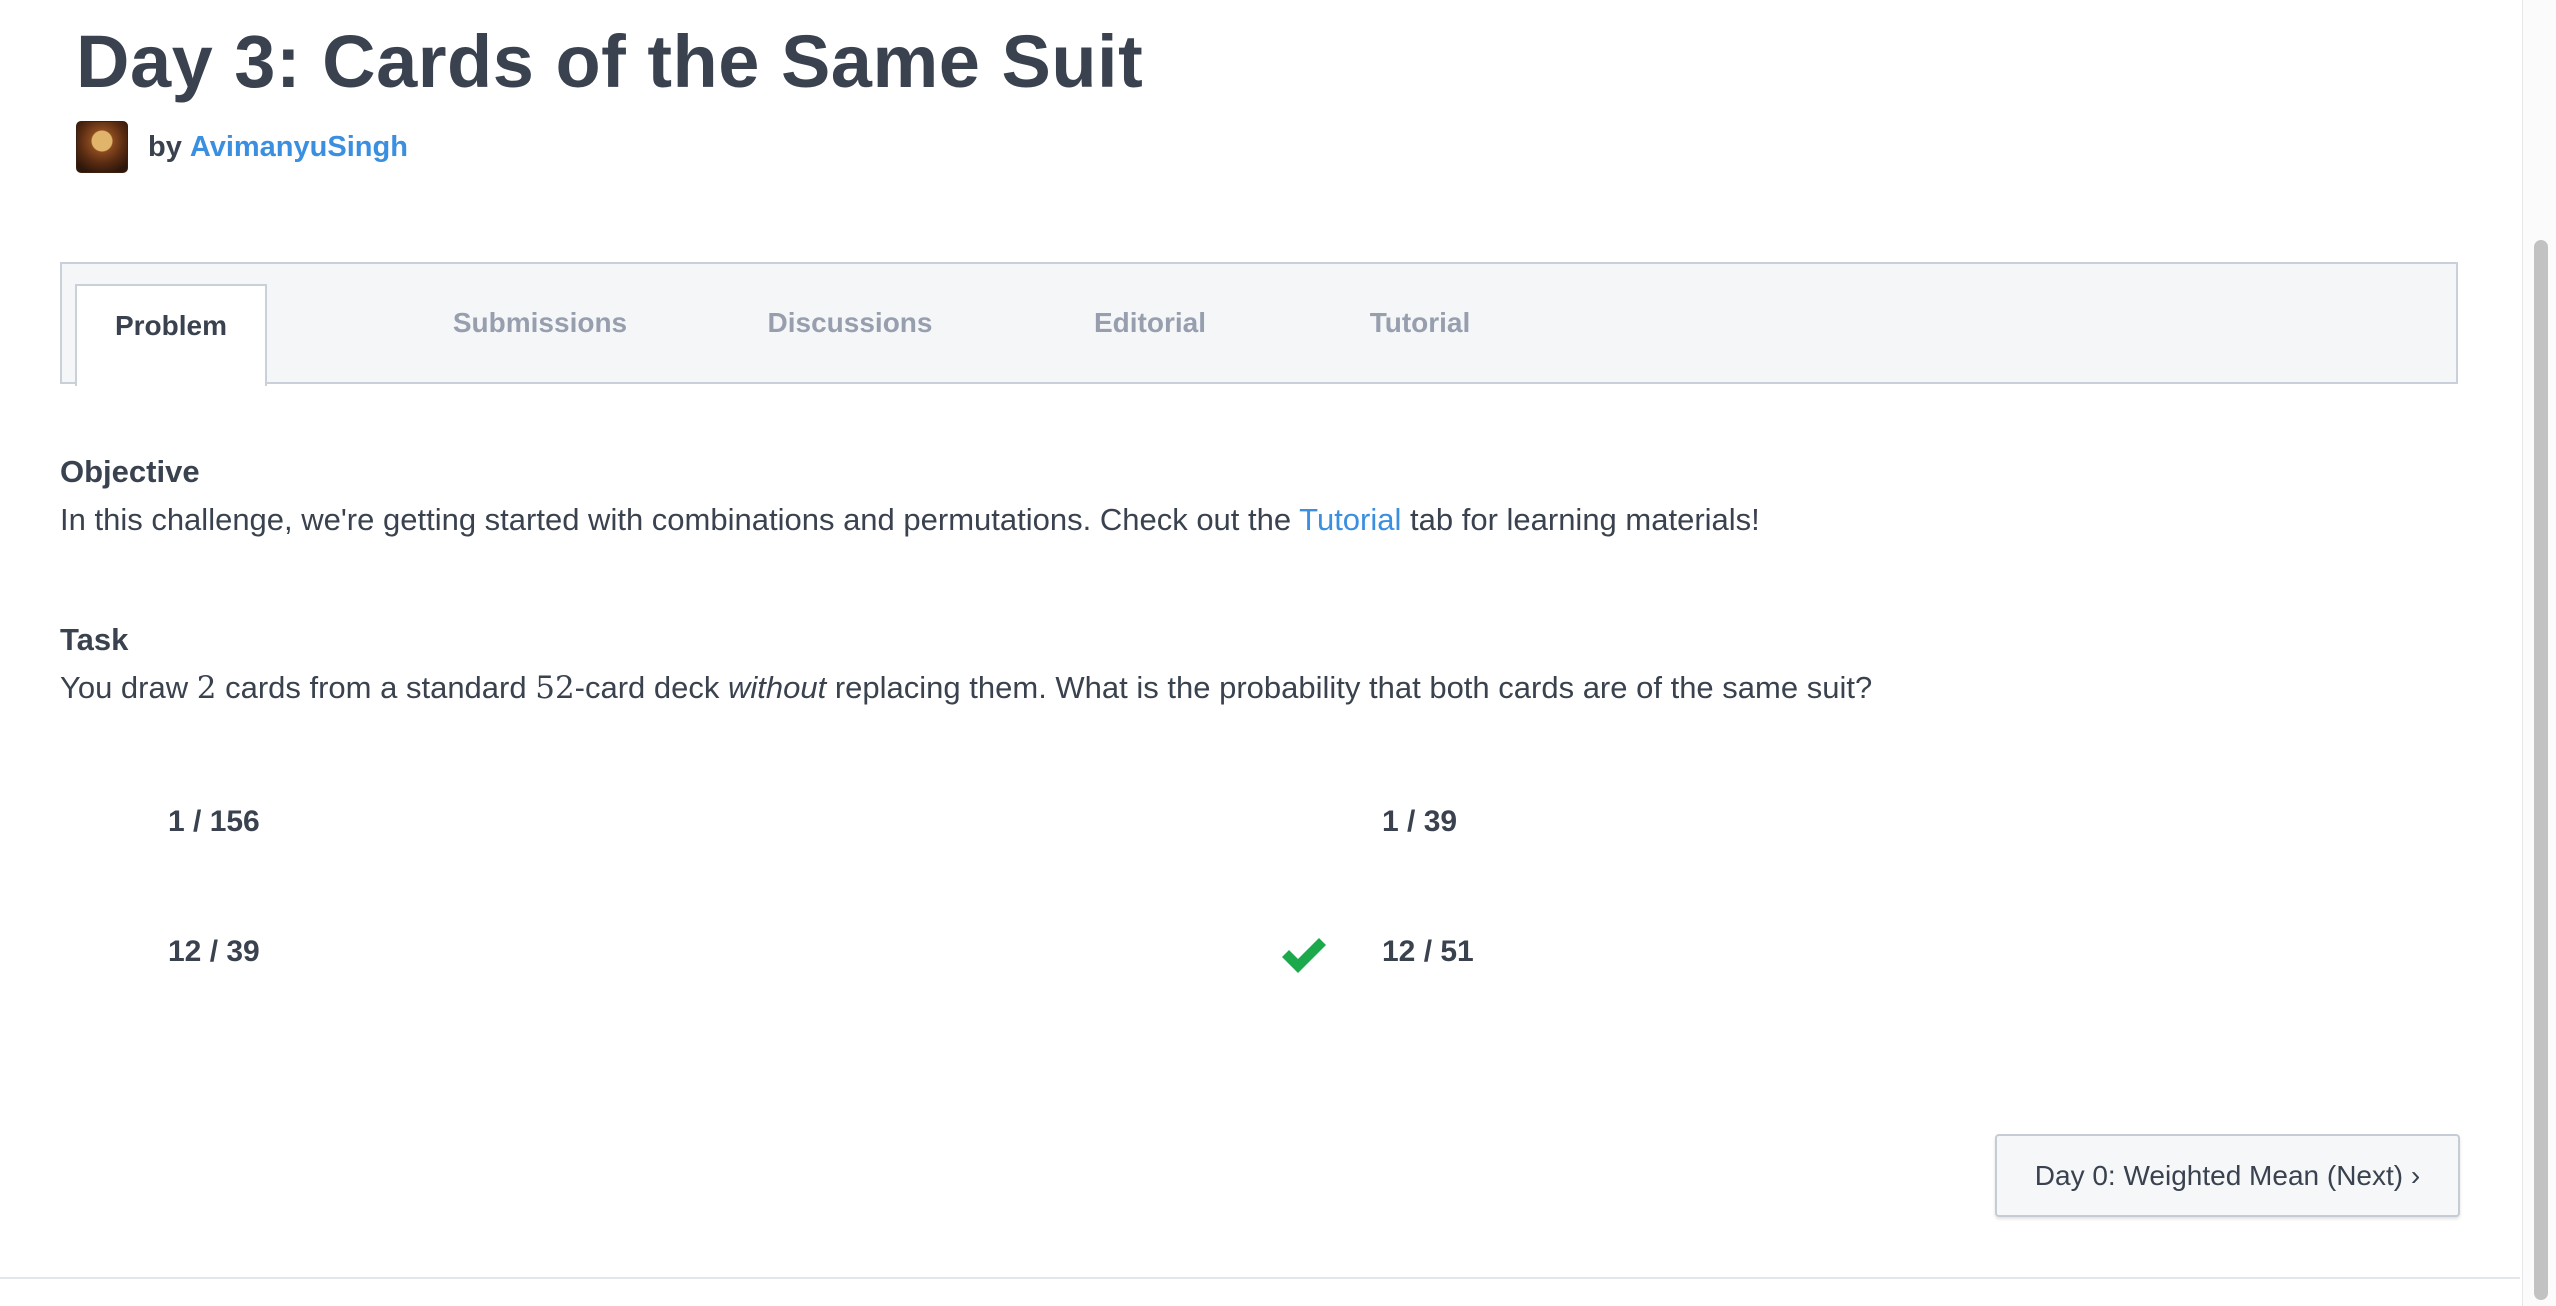  What do you see at coordinates (1260, 1278) in the screenshot?
I see `divider` at bounding box center [1260, 1278].